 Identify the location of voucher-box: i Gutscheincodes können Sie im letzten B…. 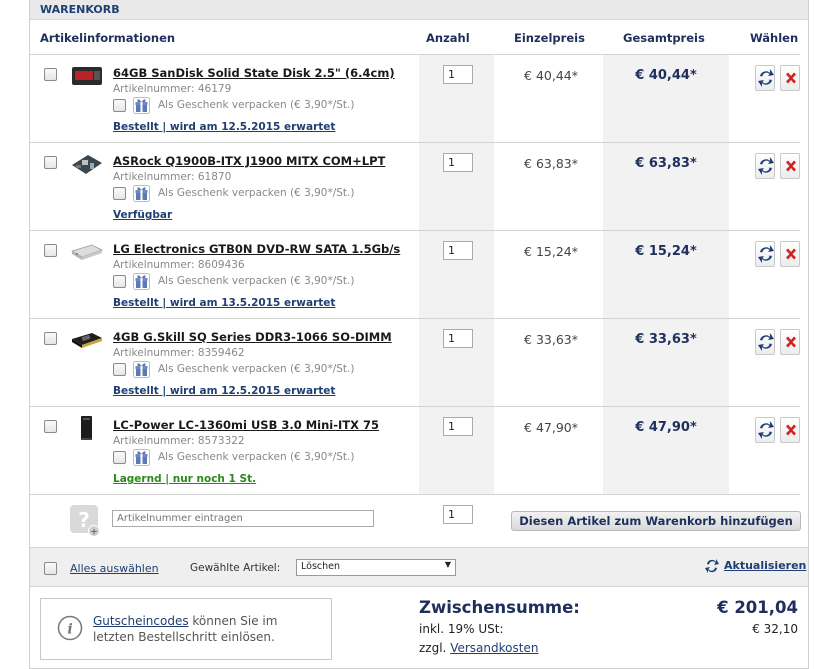
(186, 629).